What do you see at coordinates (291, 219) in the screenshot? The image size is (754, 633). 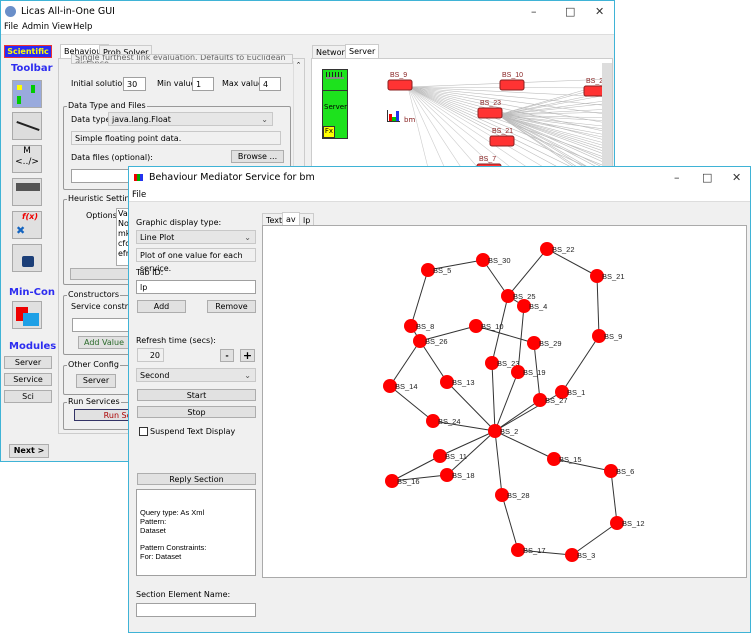 I see `tab-av: av` at bounding box center [291, 219].